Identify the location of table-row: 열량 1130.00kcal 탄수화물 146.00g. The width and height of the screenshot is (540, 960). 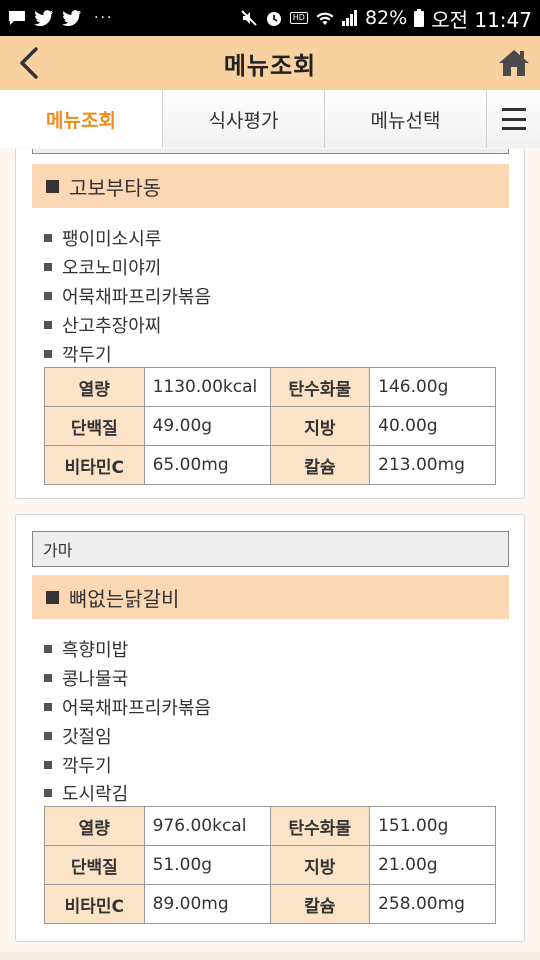
(270, 387).